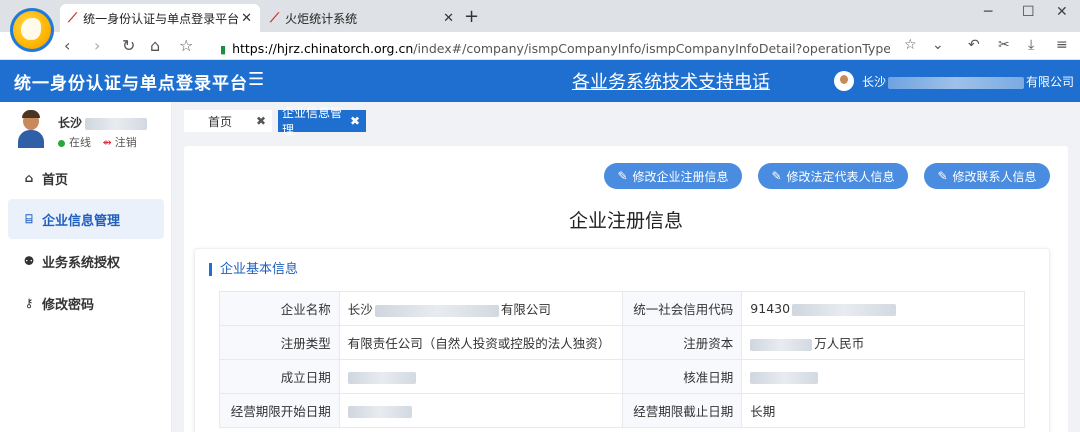  I want to click on reload-icon: ↻, so click(128, 45).